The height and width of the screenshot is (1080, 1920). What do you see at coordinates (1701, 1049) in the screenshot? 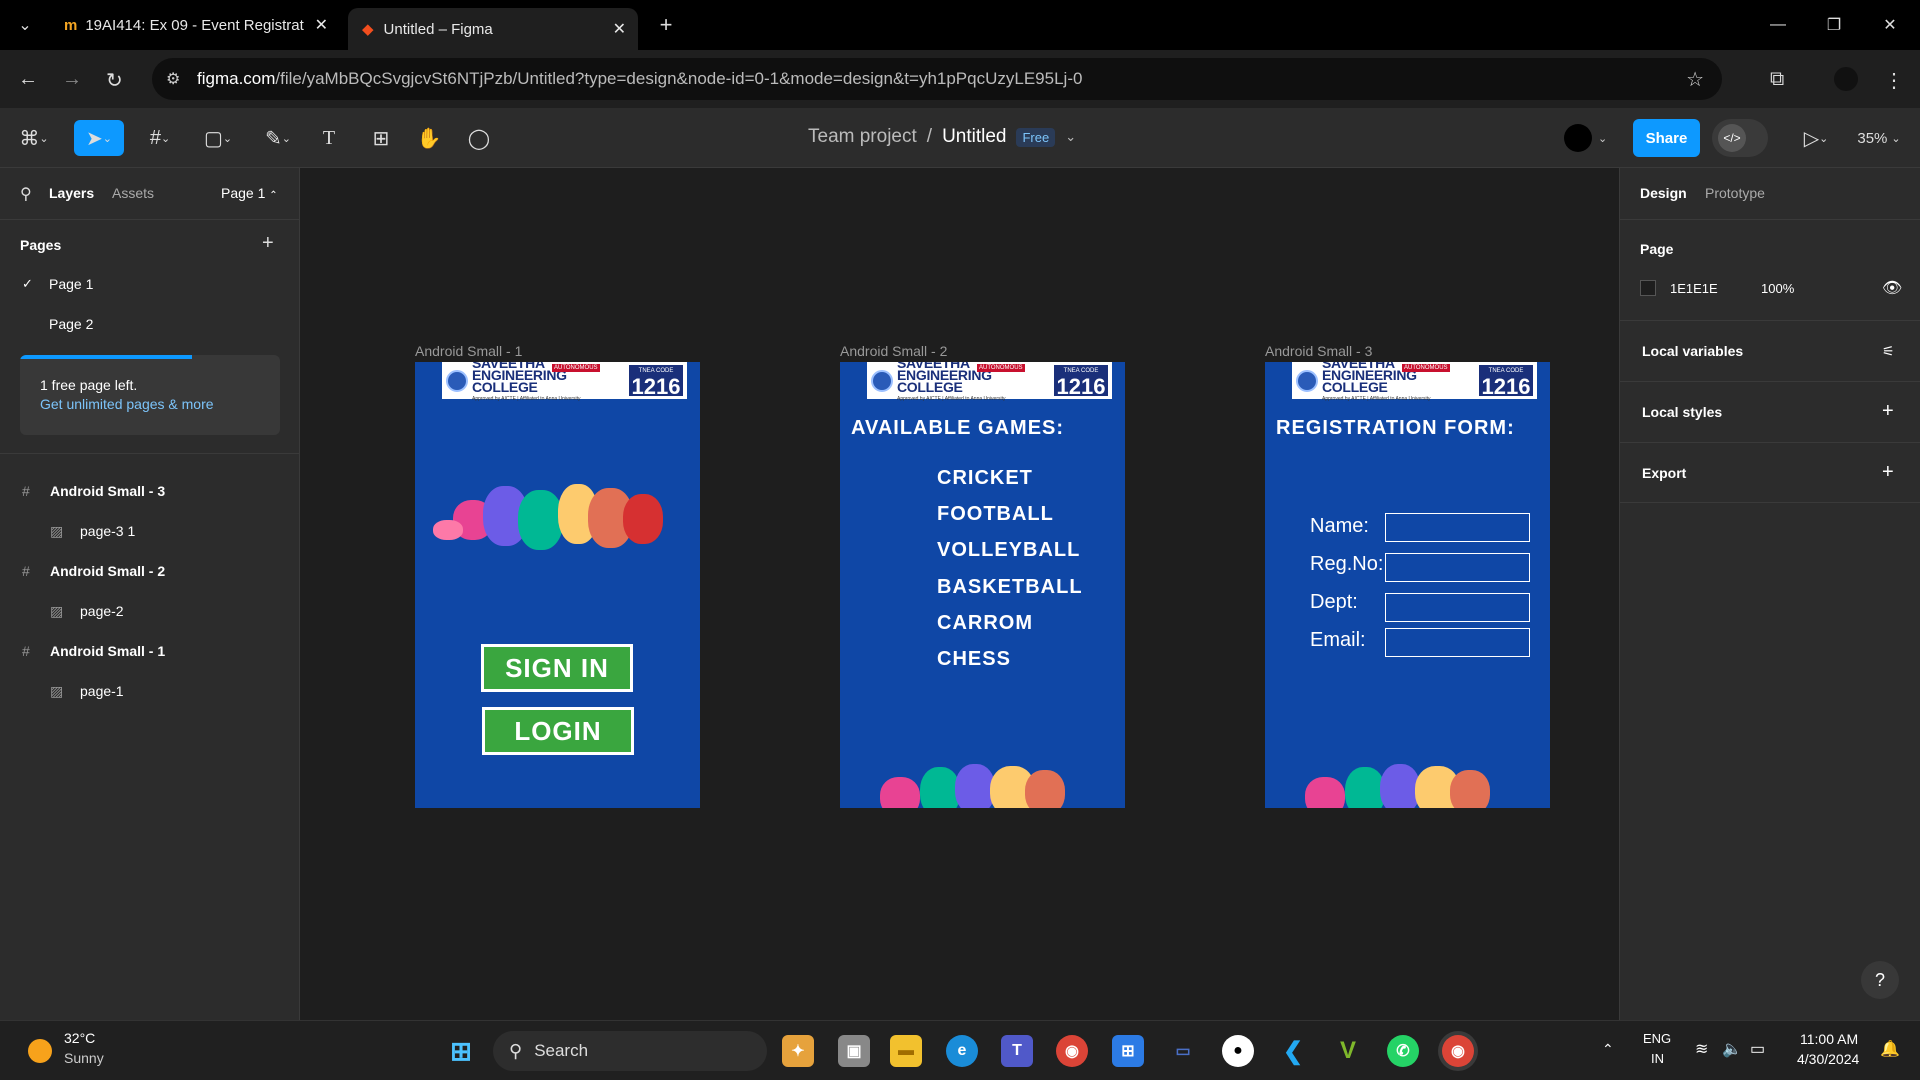
I see `wifi-icon: ≋` at bounding box center [1701, 1049].